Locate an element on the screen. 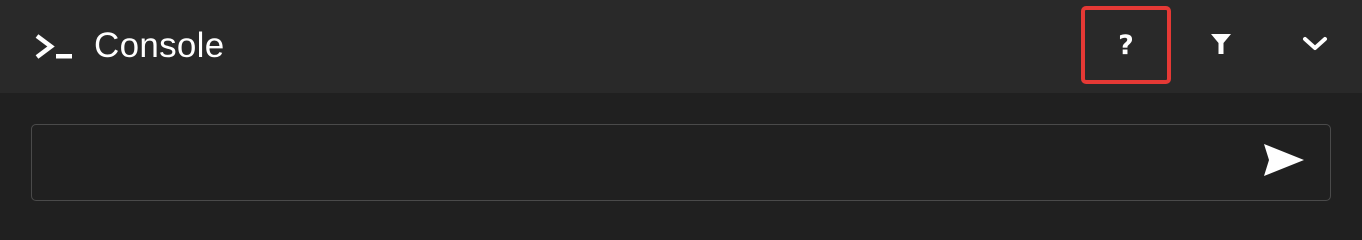 The height and width of the screenshot is (240, 1362). send-button is located at coordinates (1284, 162).